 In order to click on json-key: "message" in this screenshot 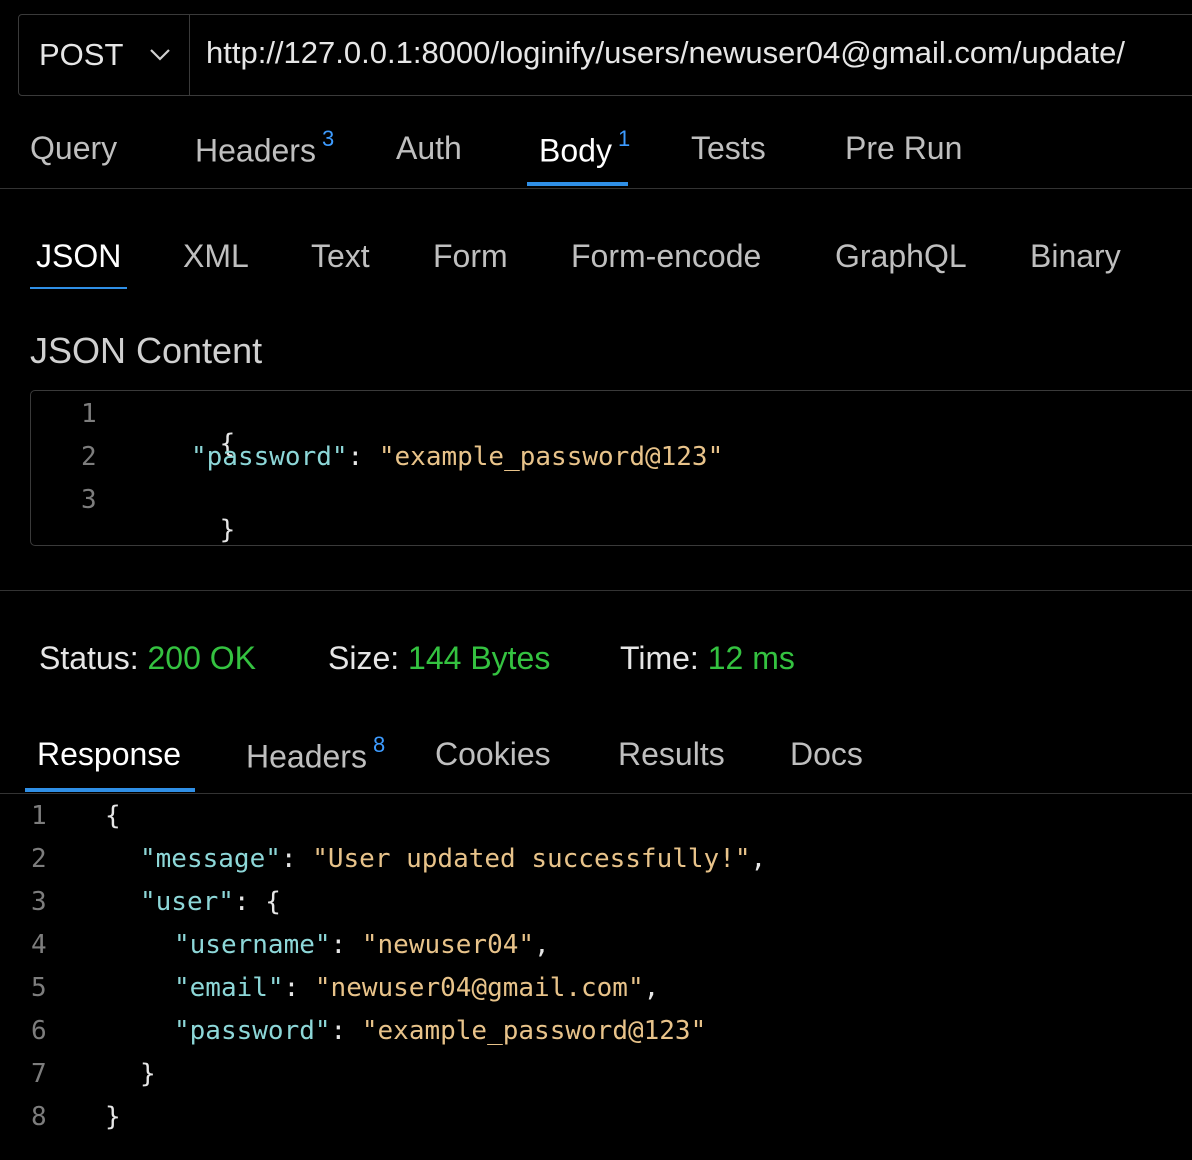, I will do `click(210, 859)`.